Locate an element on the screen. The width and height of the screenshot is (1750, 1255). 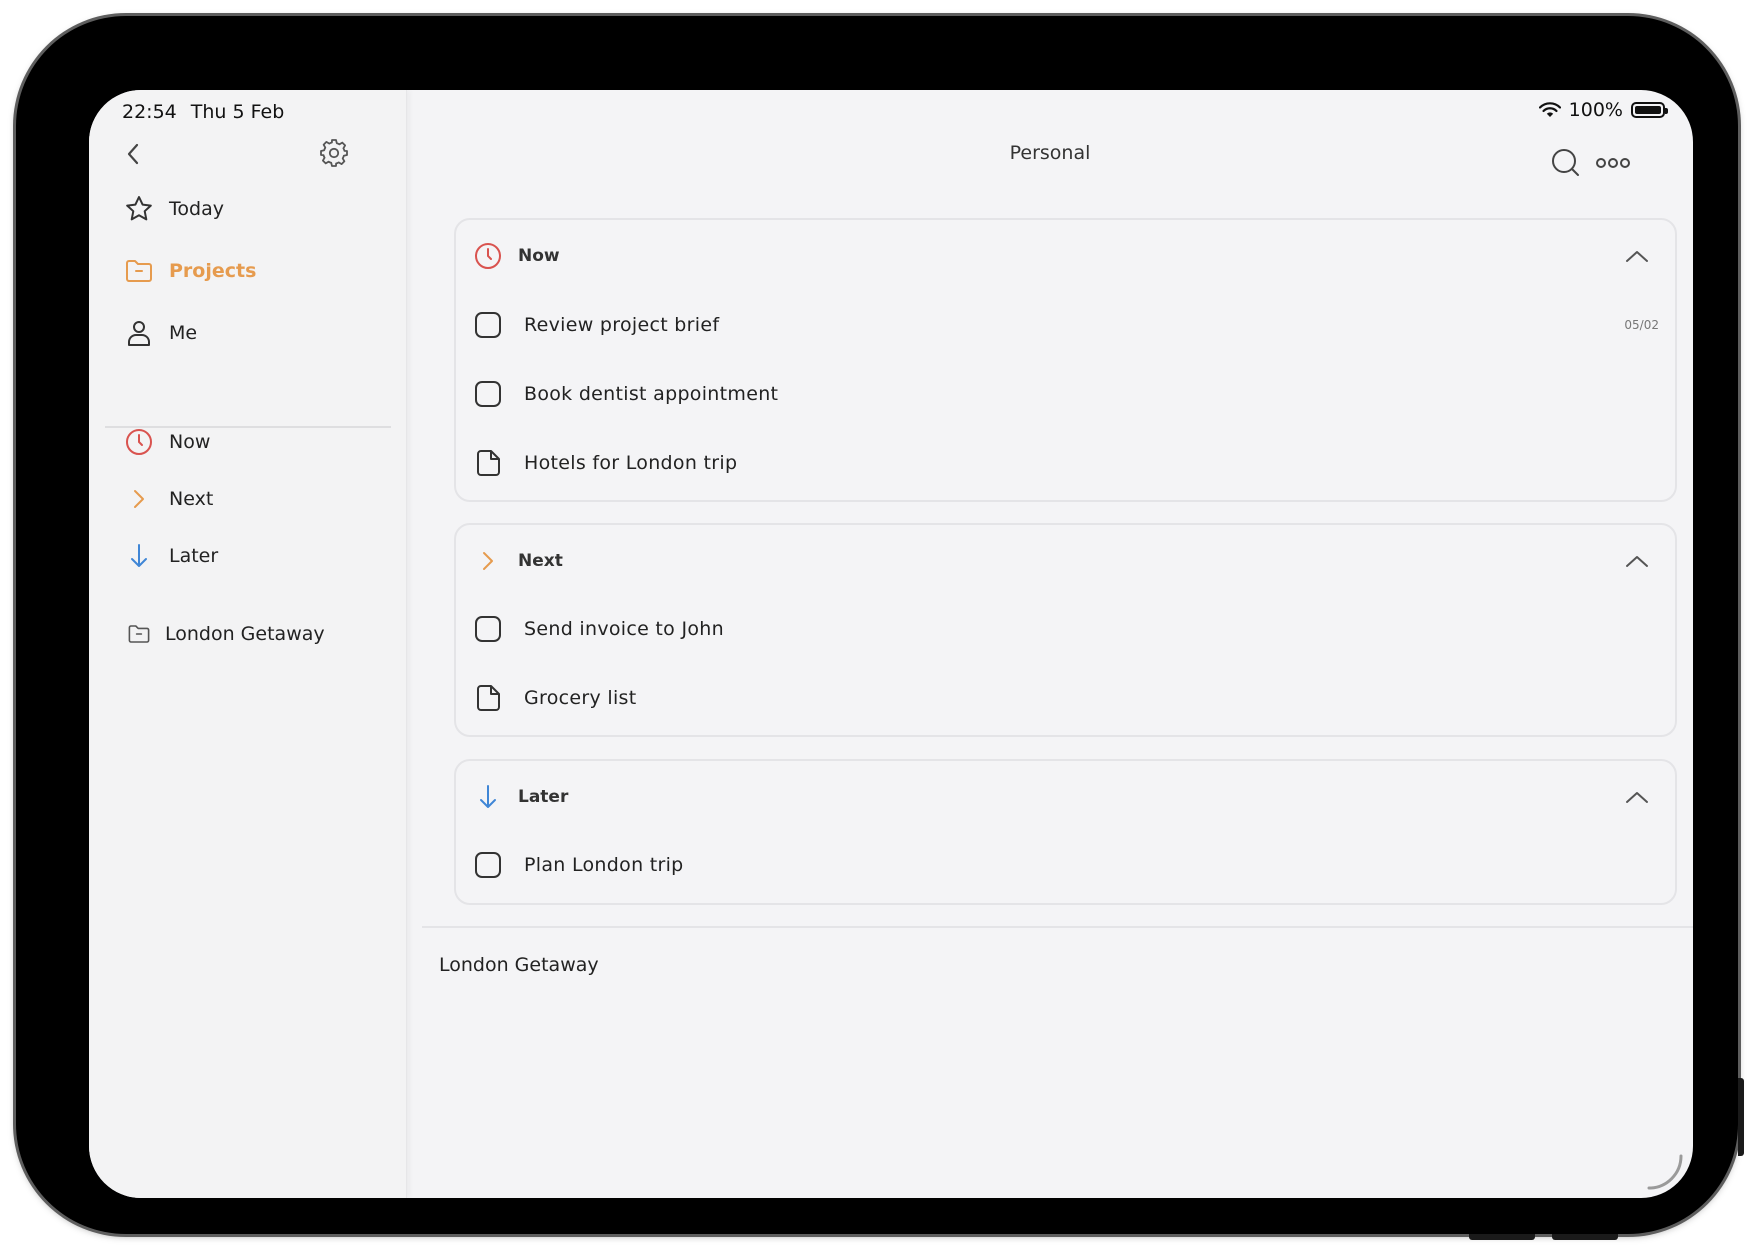
sidebar-item-label: Next is located at coordinates (191, 499).